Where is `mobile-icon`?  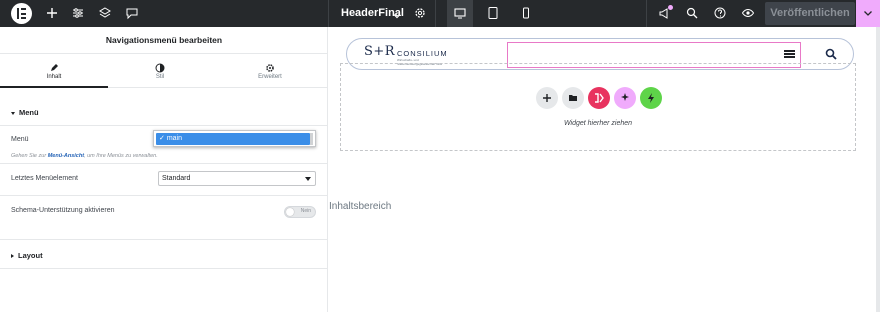 mobile-icon is located at coordinates (526, 13).